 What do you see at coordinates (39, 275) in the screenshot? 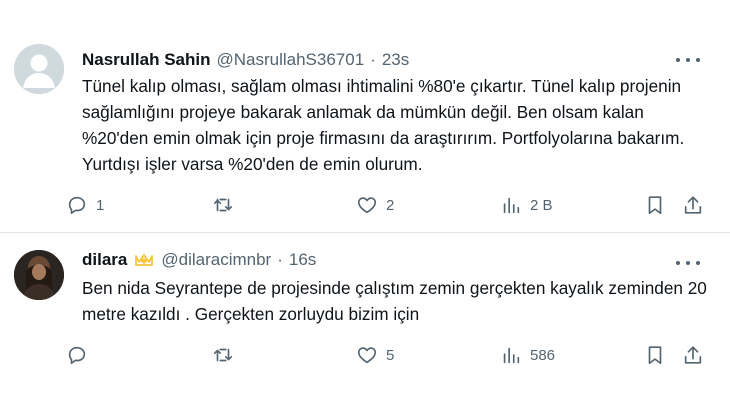
I see `user-photo-avatar` at bounding box center [39, 275].